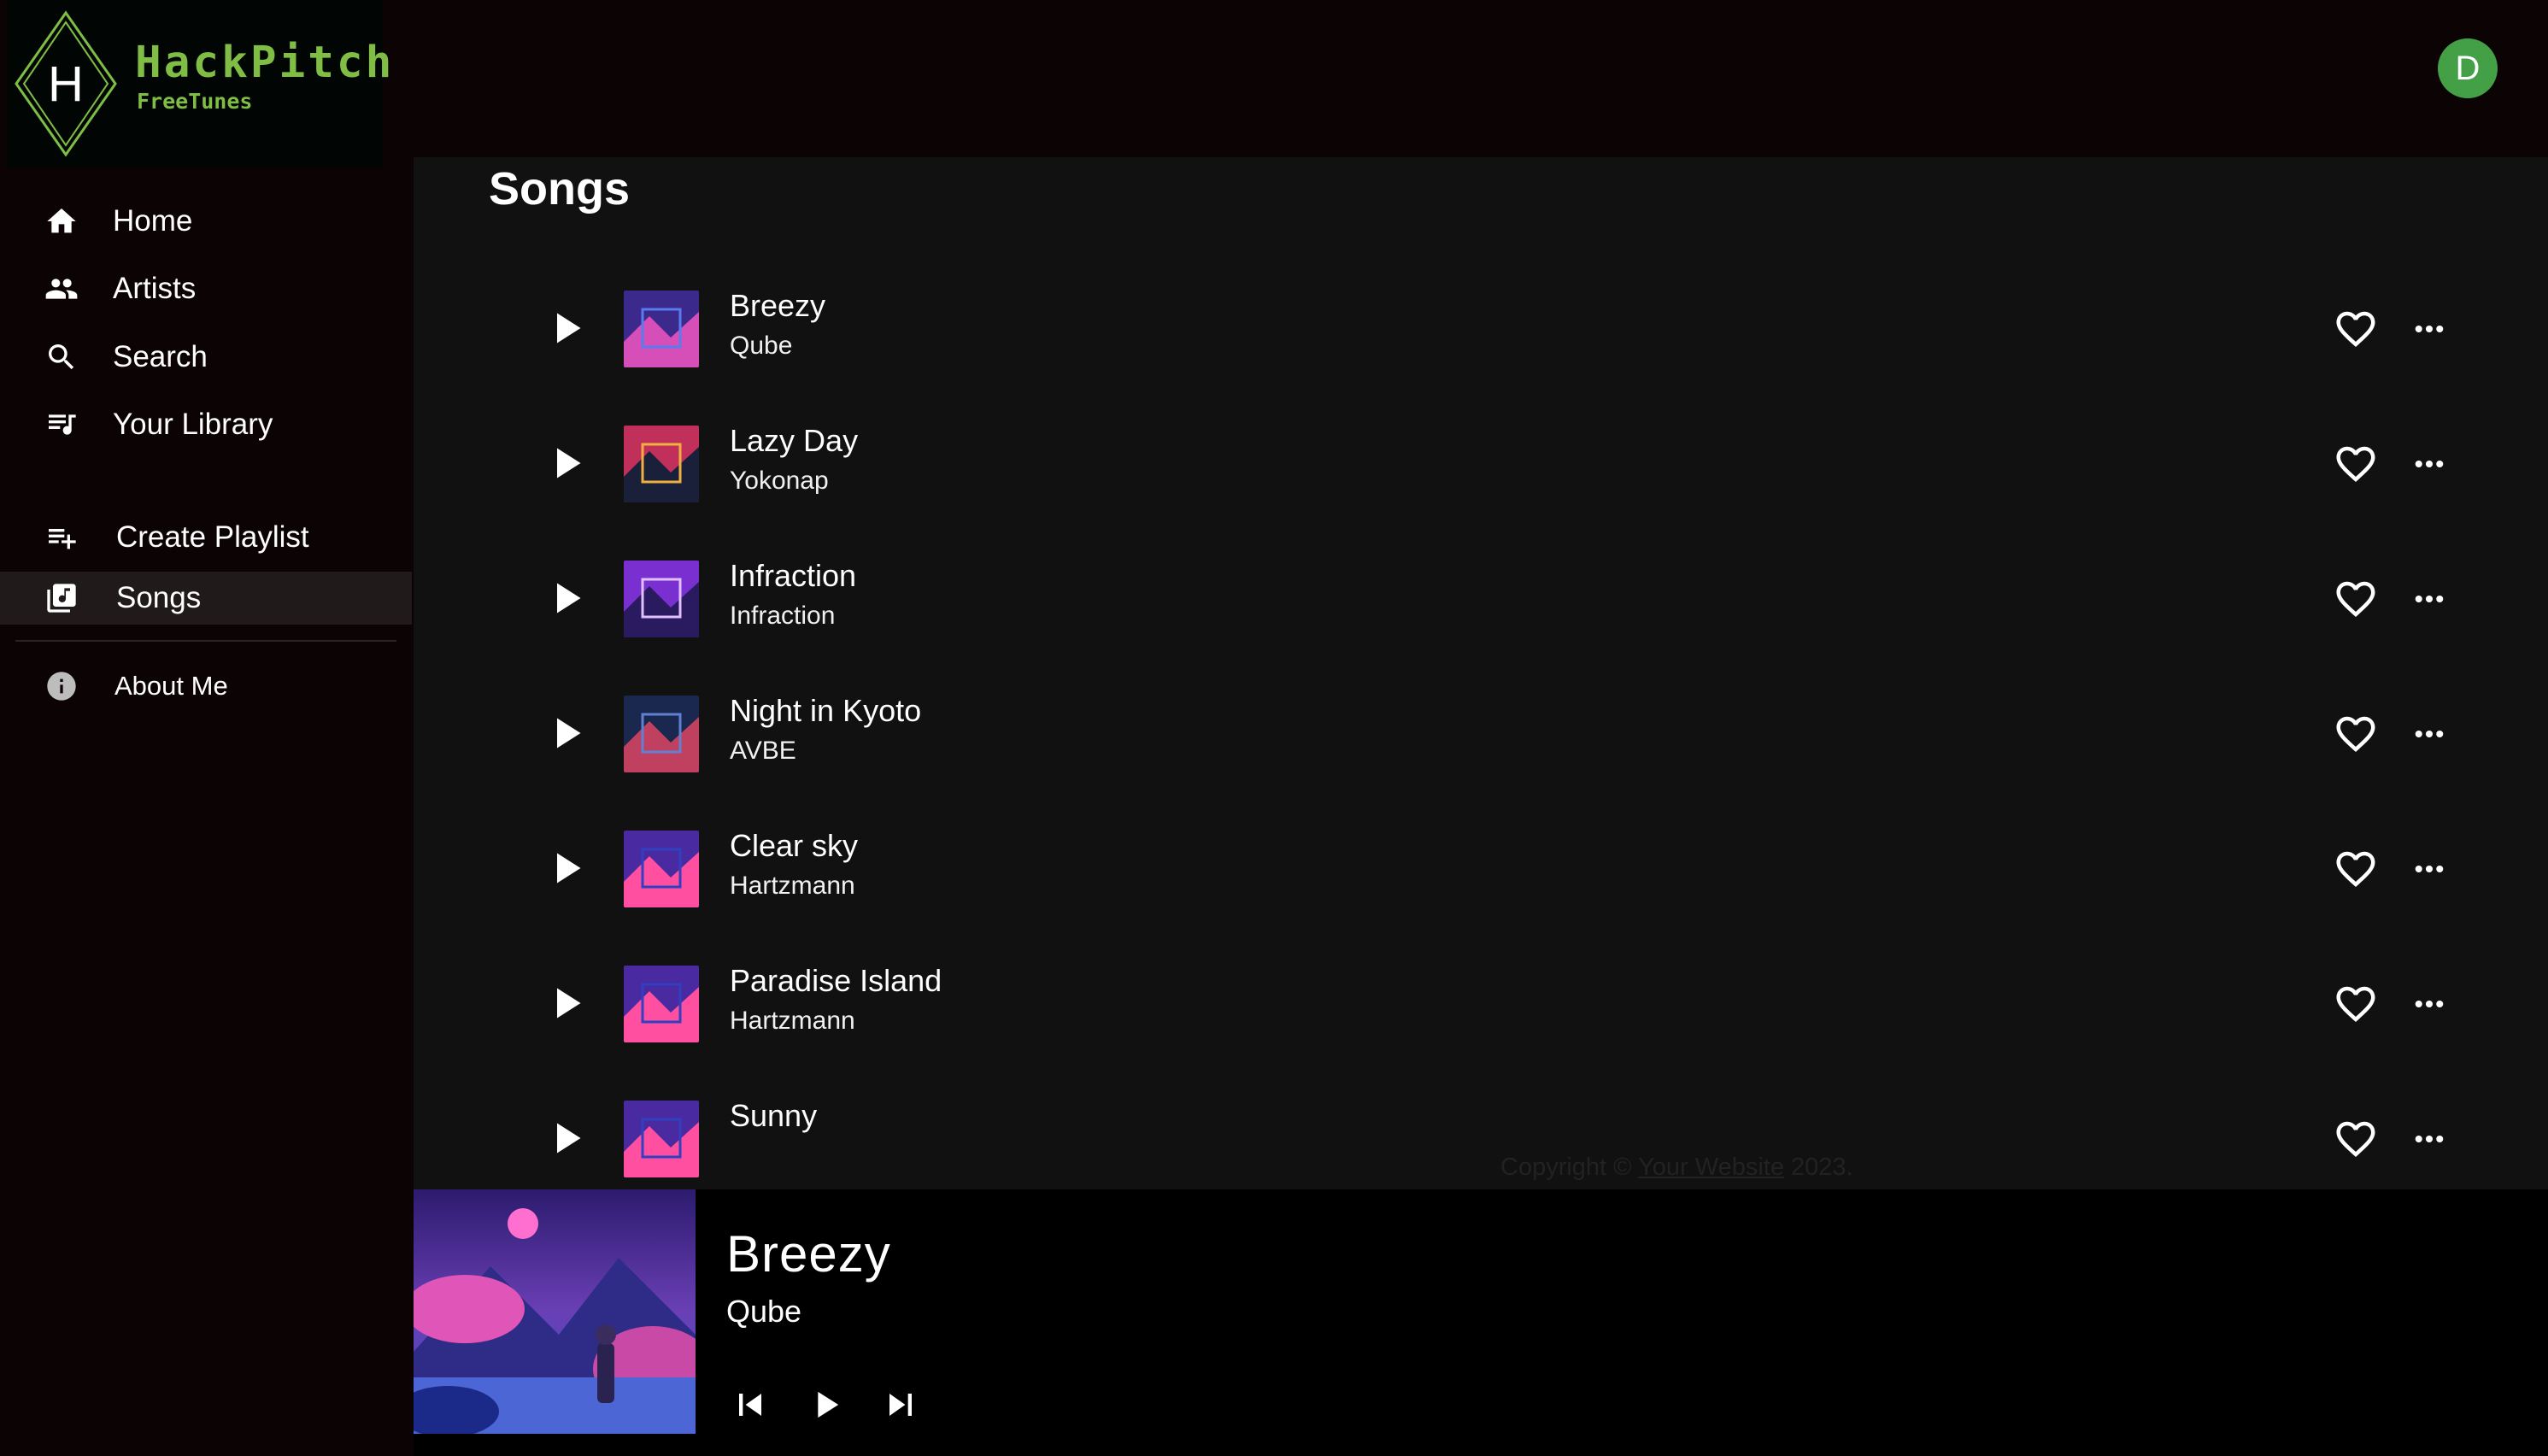  What do you see at coordinates (825, 711) in the screenshot?
I see `song-title: Night in Kyoto` at bounding box center [825, 711].